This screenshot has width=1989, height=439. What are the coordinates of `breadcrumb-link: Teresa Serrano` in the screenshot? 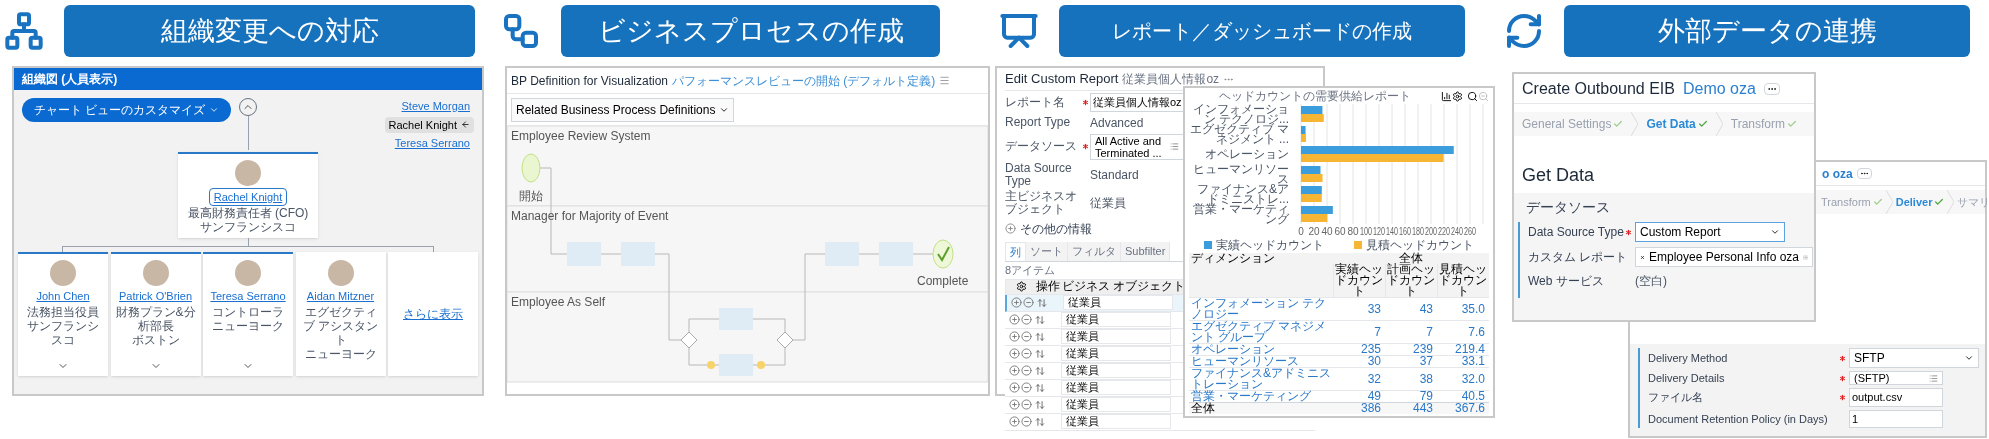 It's located at (432, 143).